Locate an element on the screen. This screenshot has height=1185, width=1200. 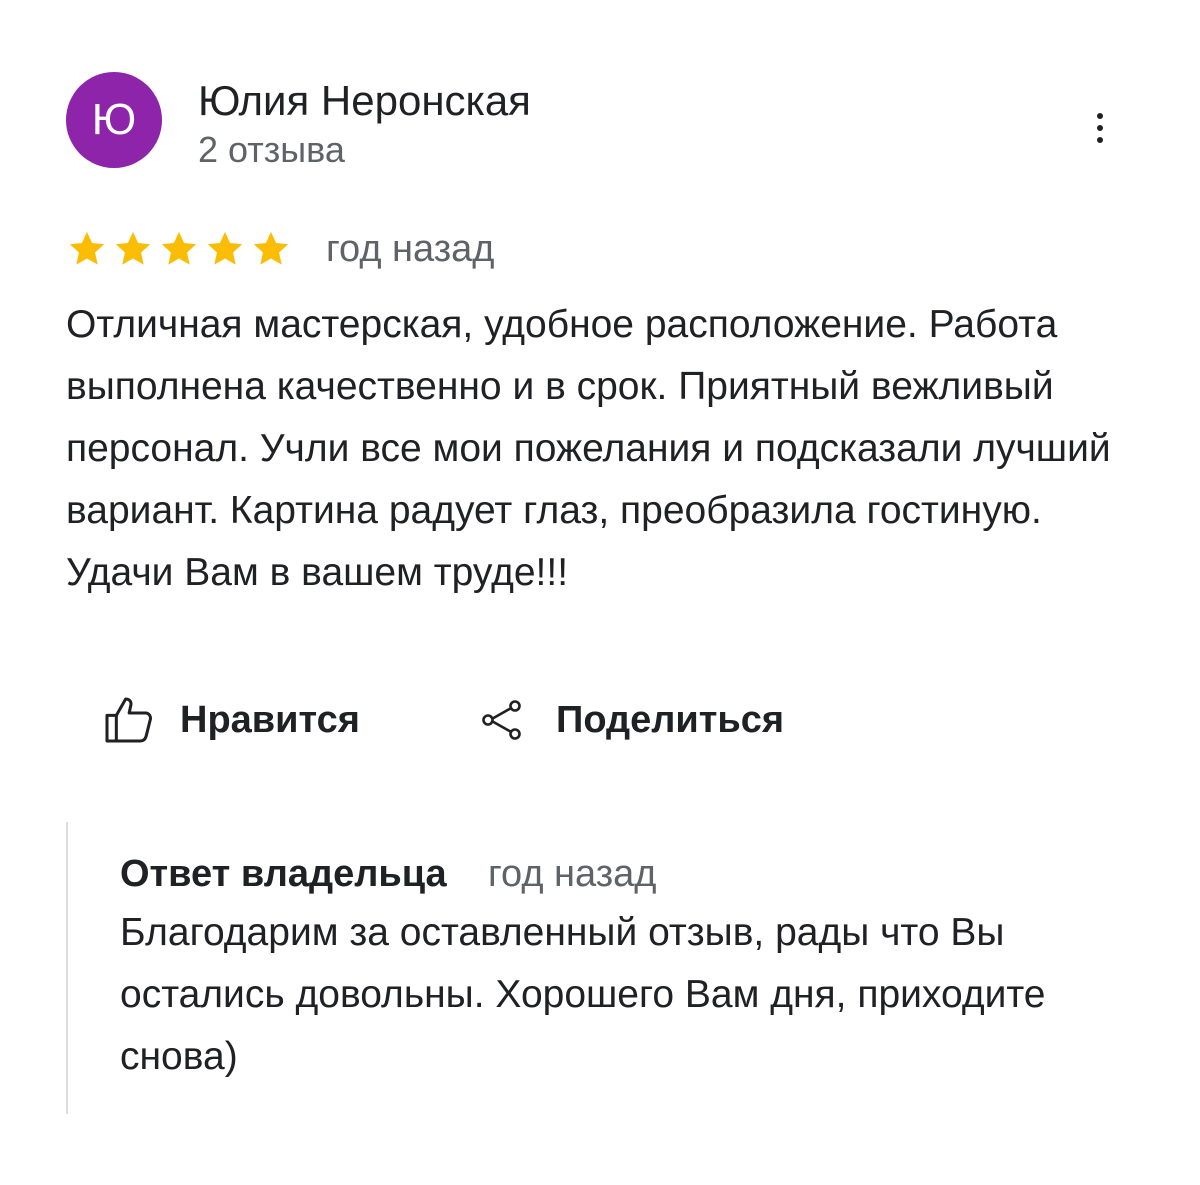
avatar: Ю is located at coordinates (114, 120).